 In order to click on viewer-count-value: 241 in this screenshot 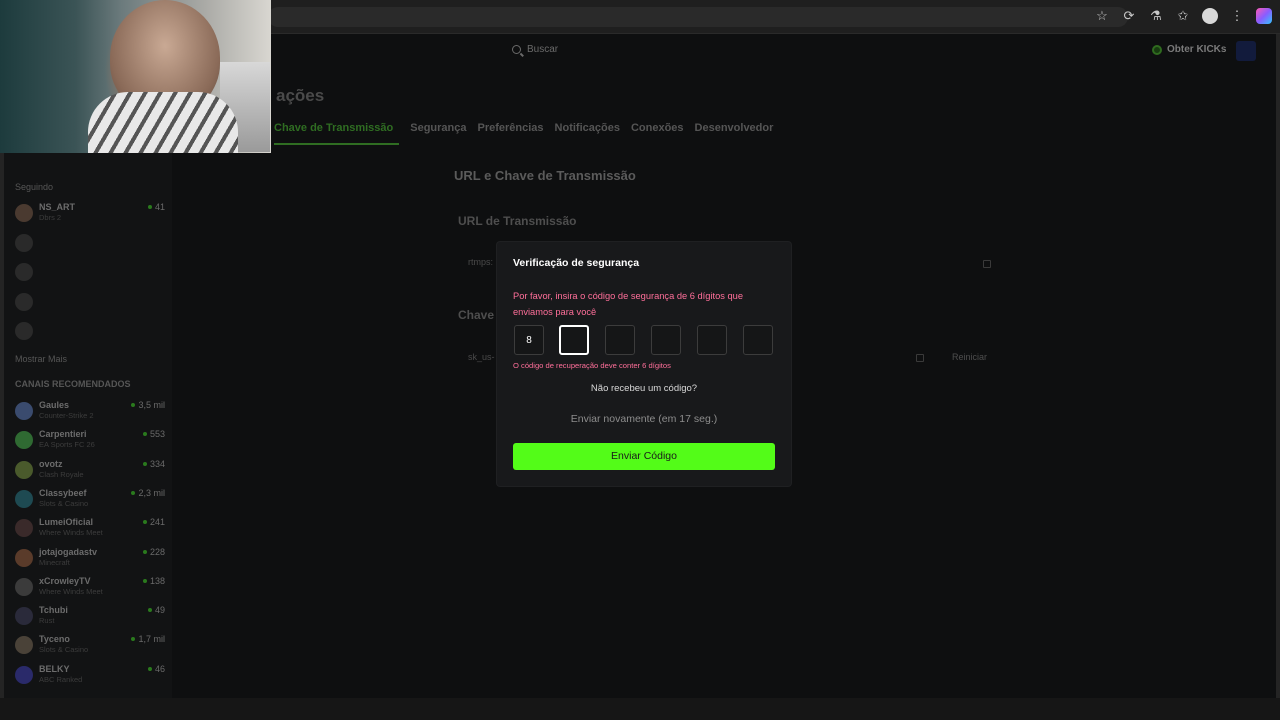, I will do `click(157, 522)`.